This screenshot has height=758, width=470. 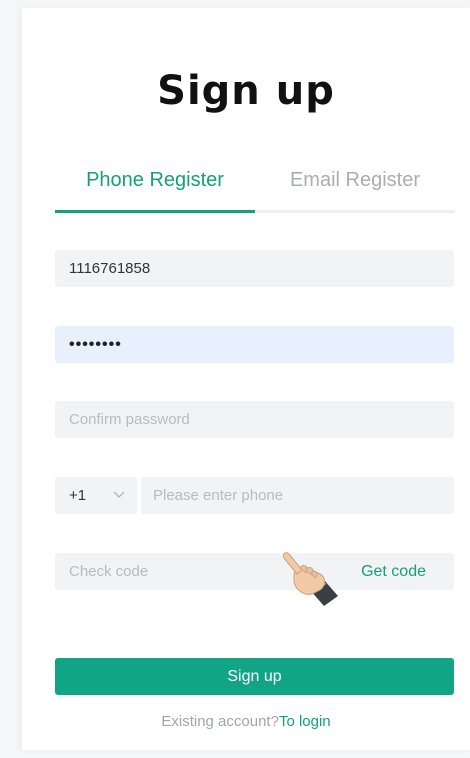 What do you see at coordinates (254, 344) in the screenshot?
I see `password-input: ••••••••` at bounding box center [254, 344].